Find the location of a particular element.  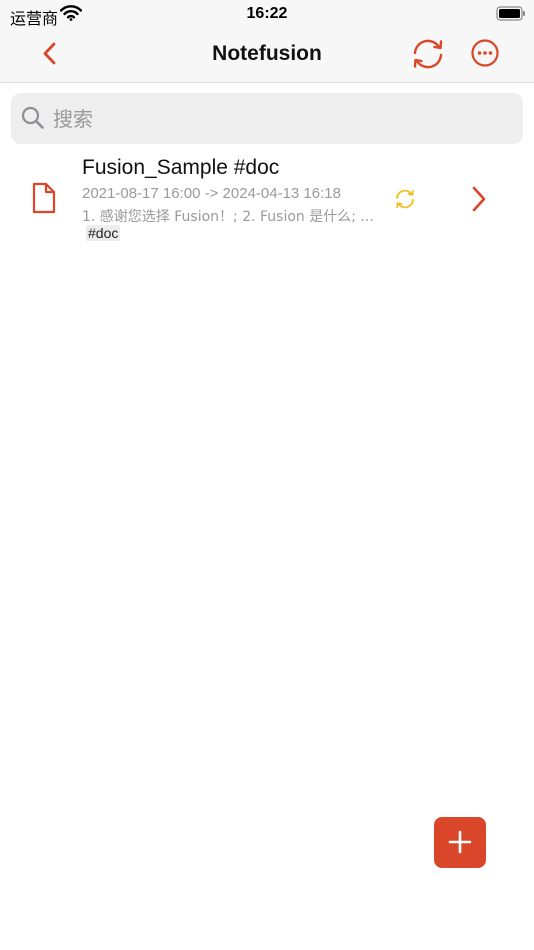

document-icon is located at coordinates (44, 200).